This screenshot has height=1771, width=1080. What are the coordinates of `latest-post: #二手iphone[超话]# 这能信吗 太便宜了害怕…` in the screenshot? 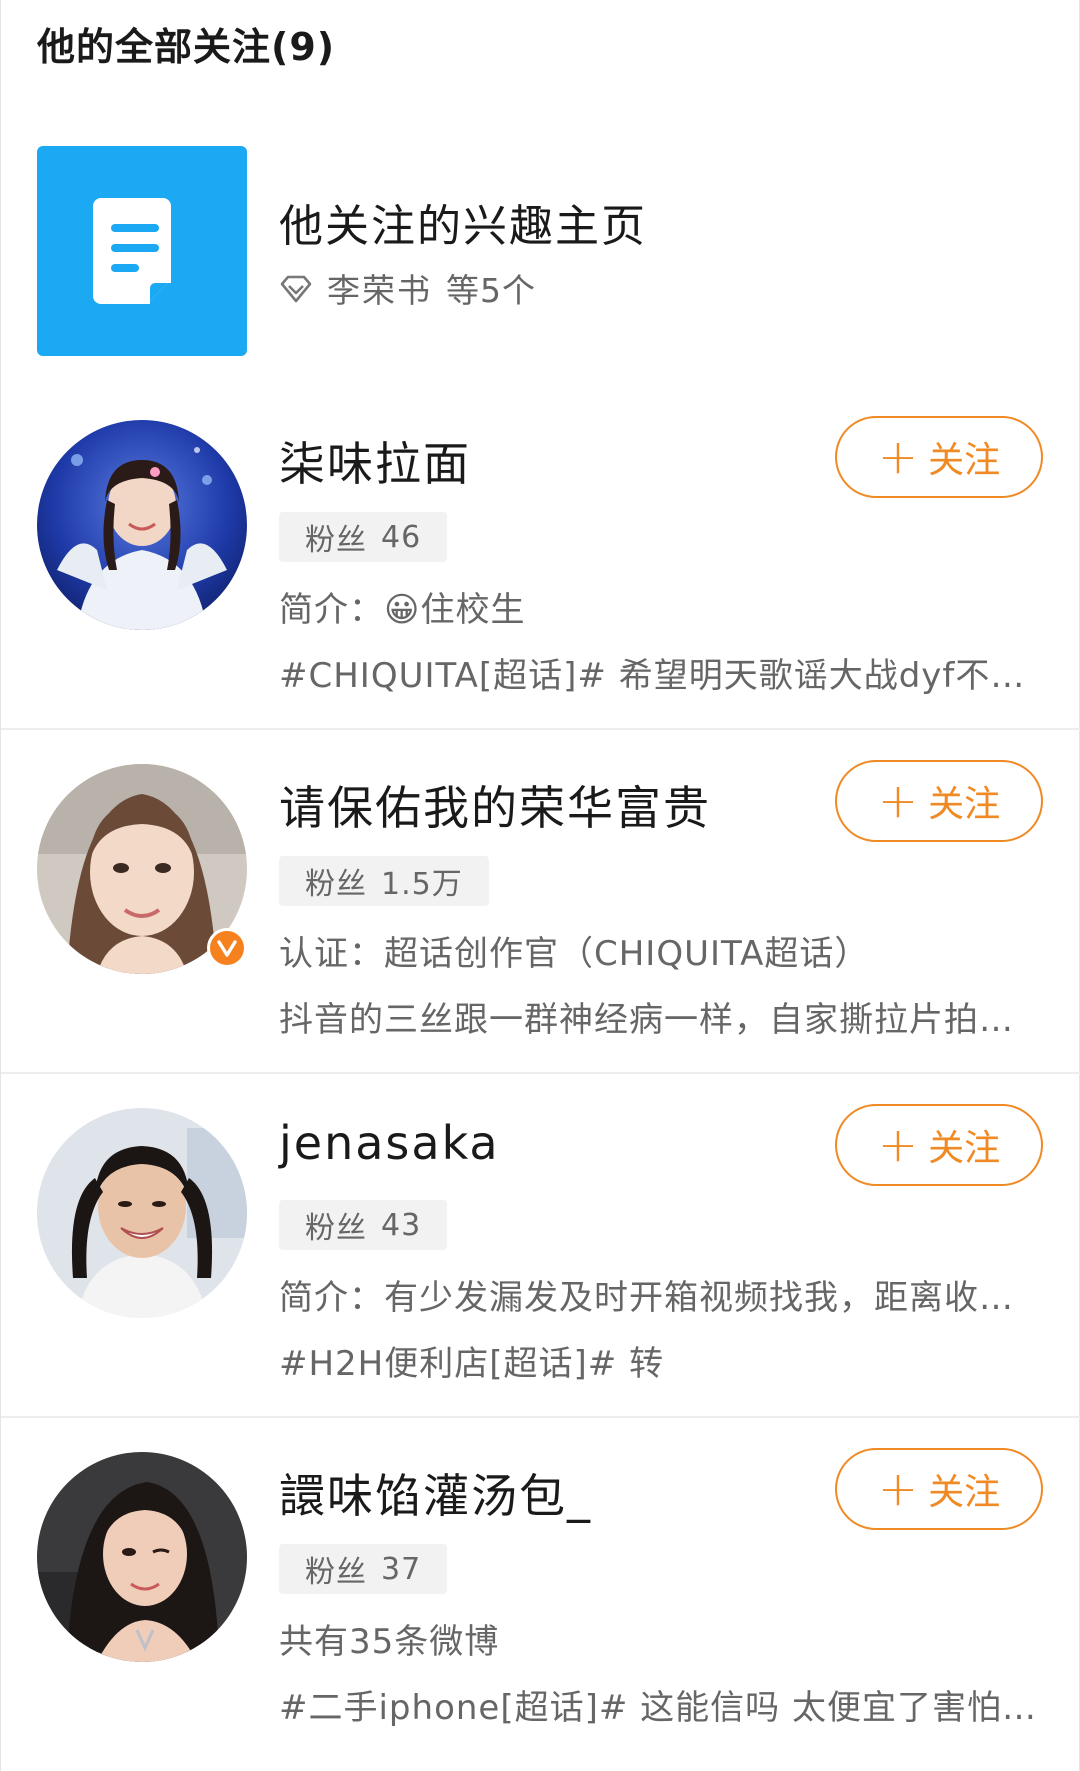 It's located at (658, 1704).